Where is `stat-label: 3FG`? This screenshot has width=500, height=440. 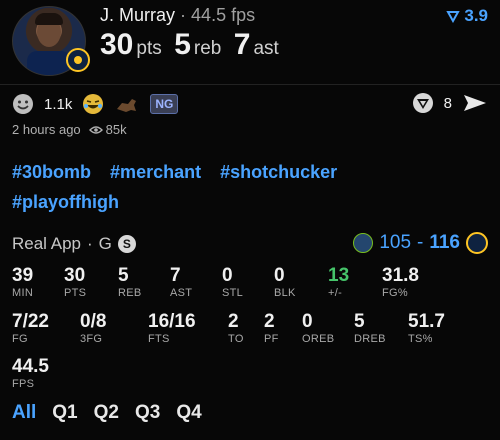
stat-label: 3FG is located at coordinates (91, 339).